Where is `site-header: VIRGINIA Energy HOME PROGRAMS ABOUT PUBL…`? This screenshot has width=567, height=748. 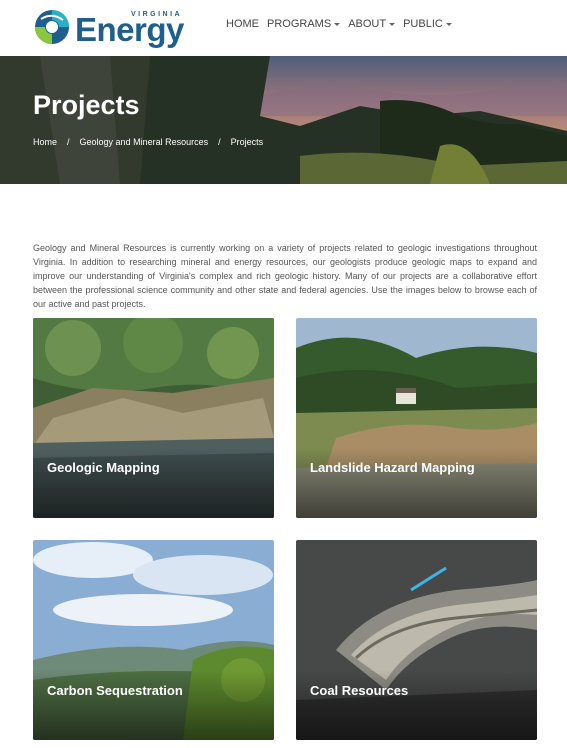
site-header: VIRGINIA Energy HOME PROGRAMS ABOUT PUBL… is located at coordinates (283, 28).